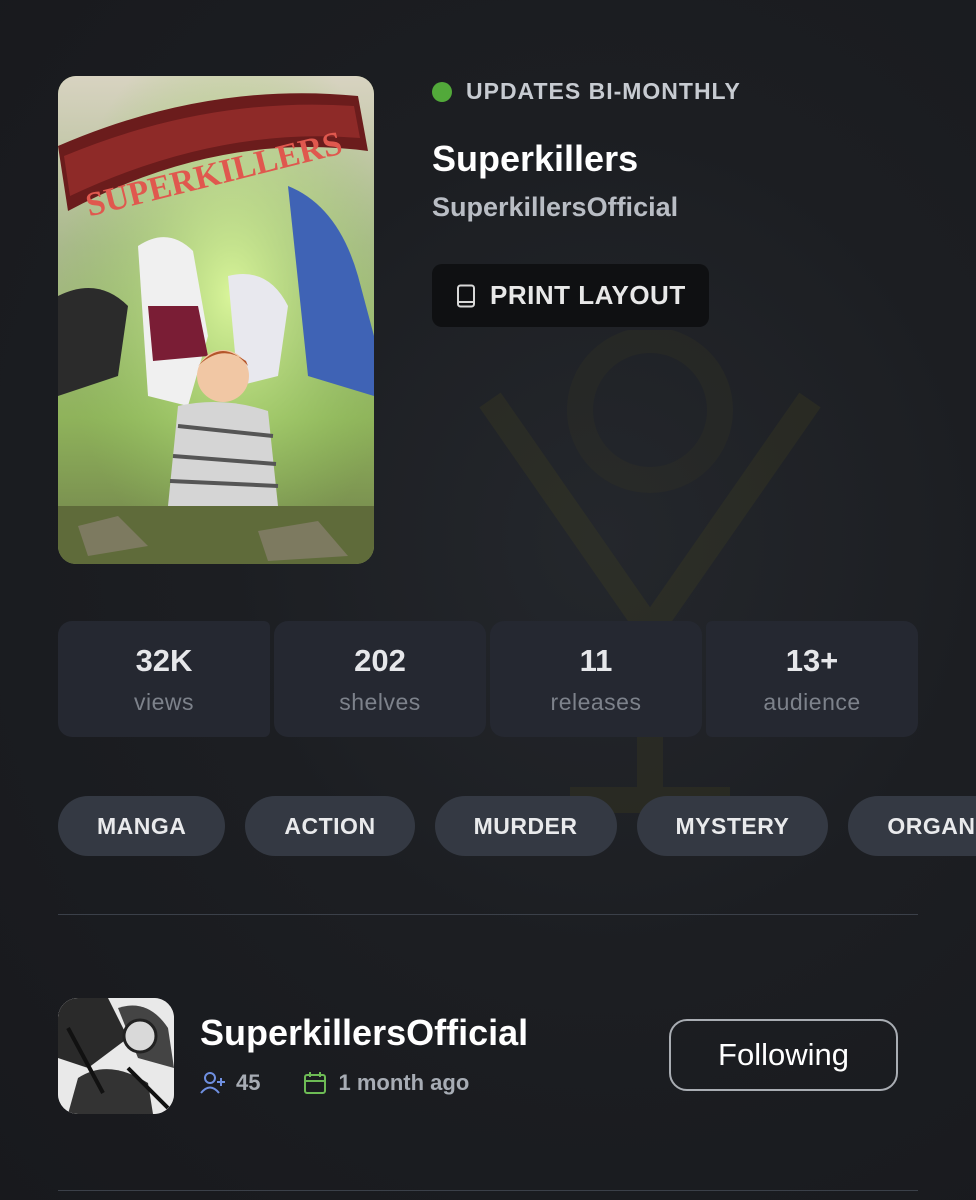 The image size is (976, 1200). Describe the element at coordinates (248, 1082) in the screenshot. I see `followers-count: 45` at that location.